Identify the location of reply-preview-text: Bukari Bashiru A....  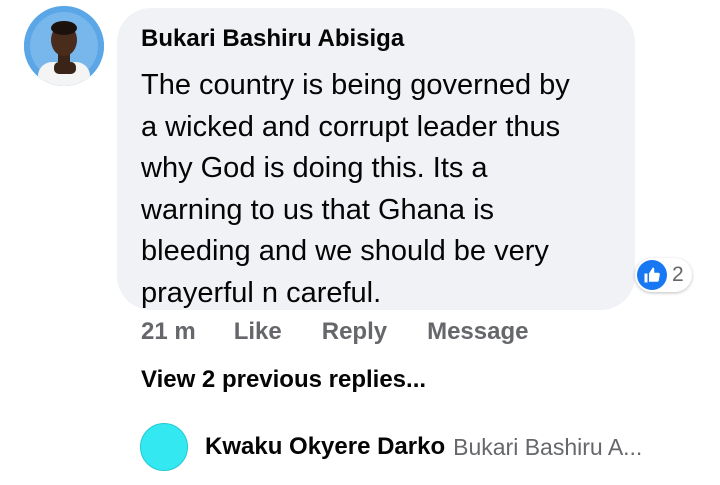
(548, 446).